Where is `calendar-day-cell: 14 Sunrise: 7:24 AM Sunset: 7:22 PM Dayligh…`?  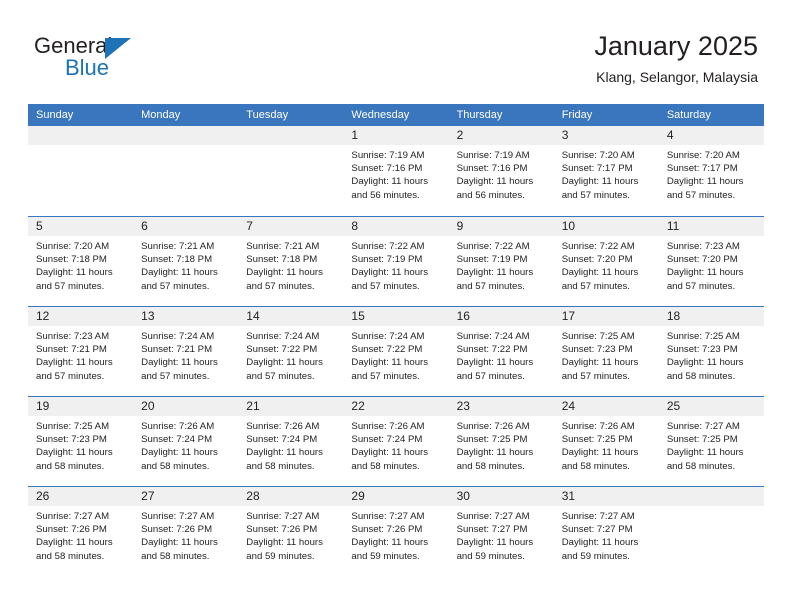 calendar-day-cell: 14 Sunrise: 7:24 AM Sunset: 7:22 PM Dayligh… is located at coordinates (291, 351).